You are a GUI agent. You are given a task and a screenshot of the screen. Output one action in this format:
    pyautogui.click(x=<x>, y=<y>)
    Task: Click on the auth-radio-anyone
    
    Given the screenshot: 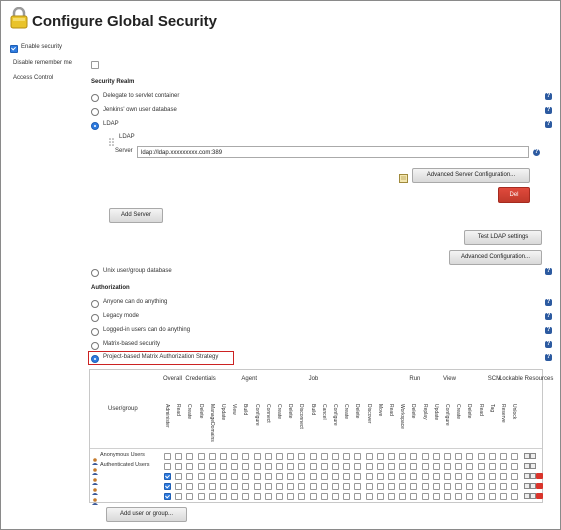 What is the action you would take?
    pyautogui.click(x=95, y=304)
    